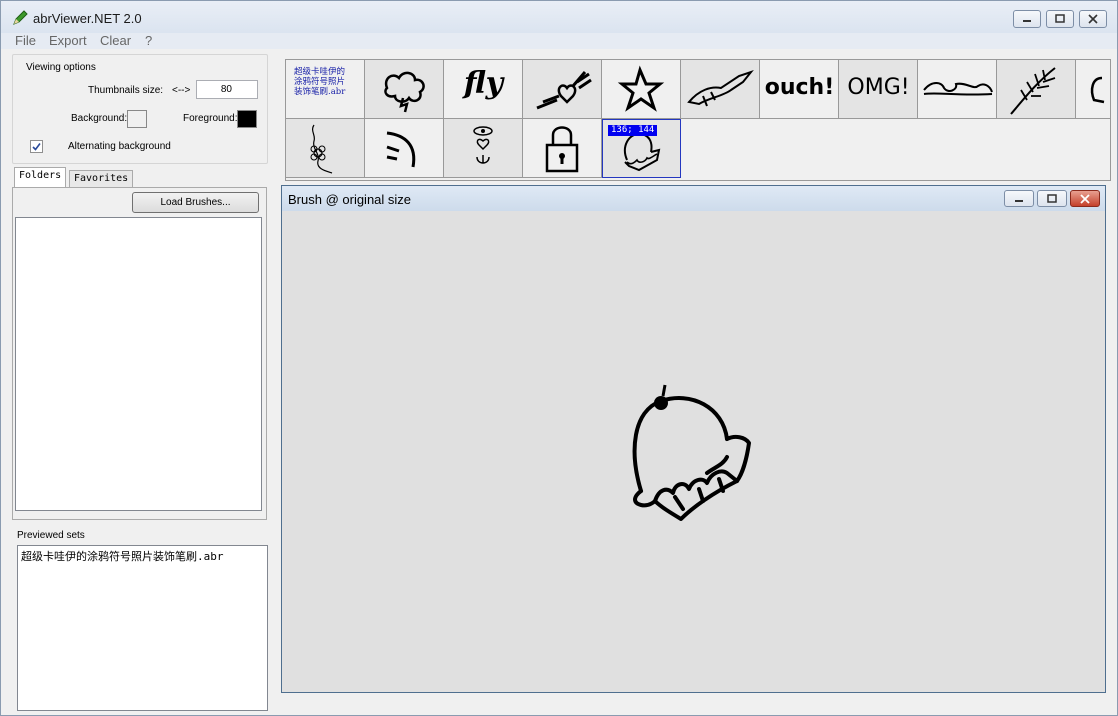 The image size is (1118, 716). I want to click on padlock-icon, so click(562, 149).